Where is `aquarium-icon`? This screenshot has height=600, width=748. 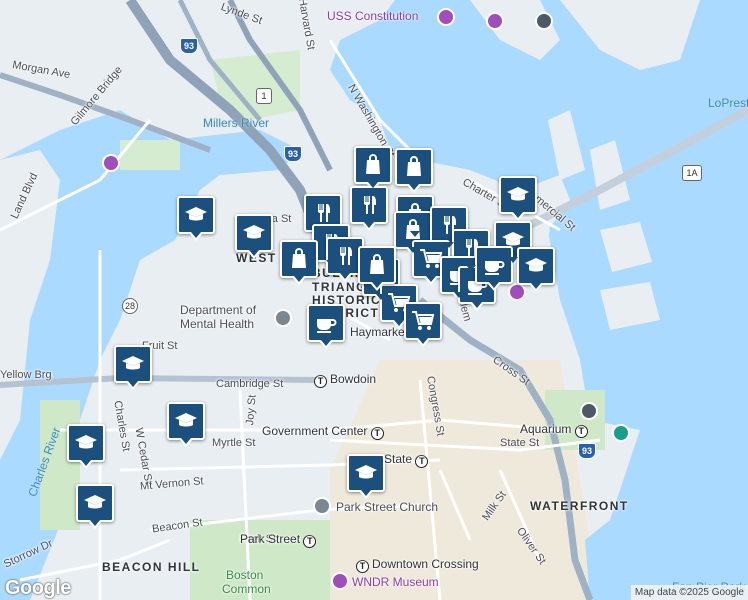
aquarium-icon is located at coordinates (621, 433).